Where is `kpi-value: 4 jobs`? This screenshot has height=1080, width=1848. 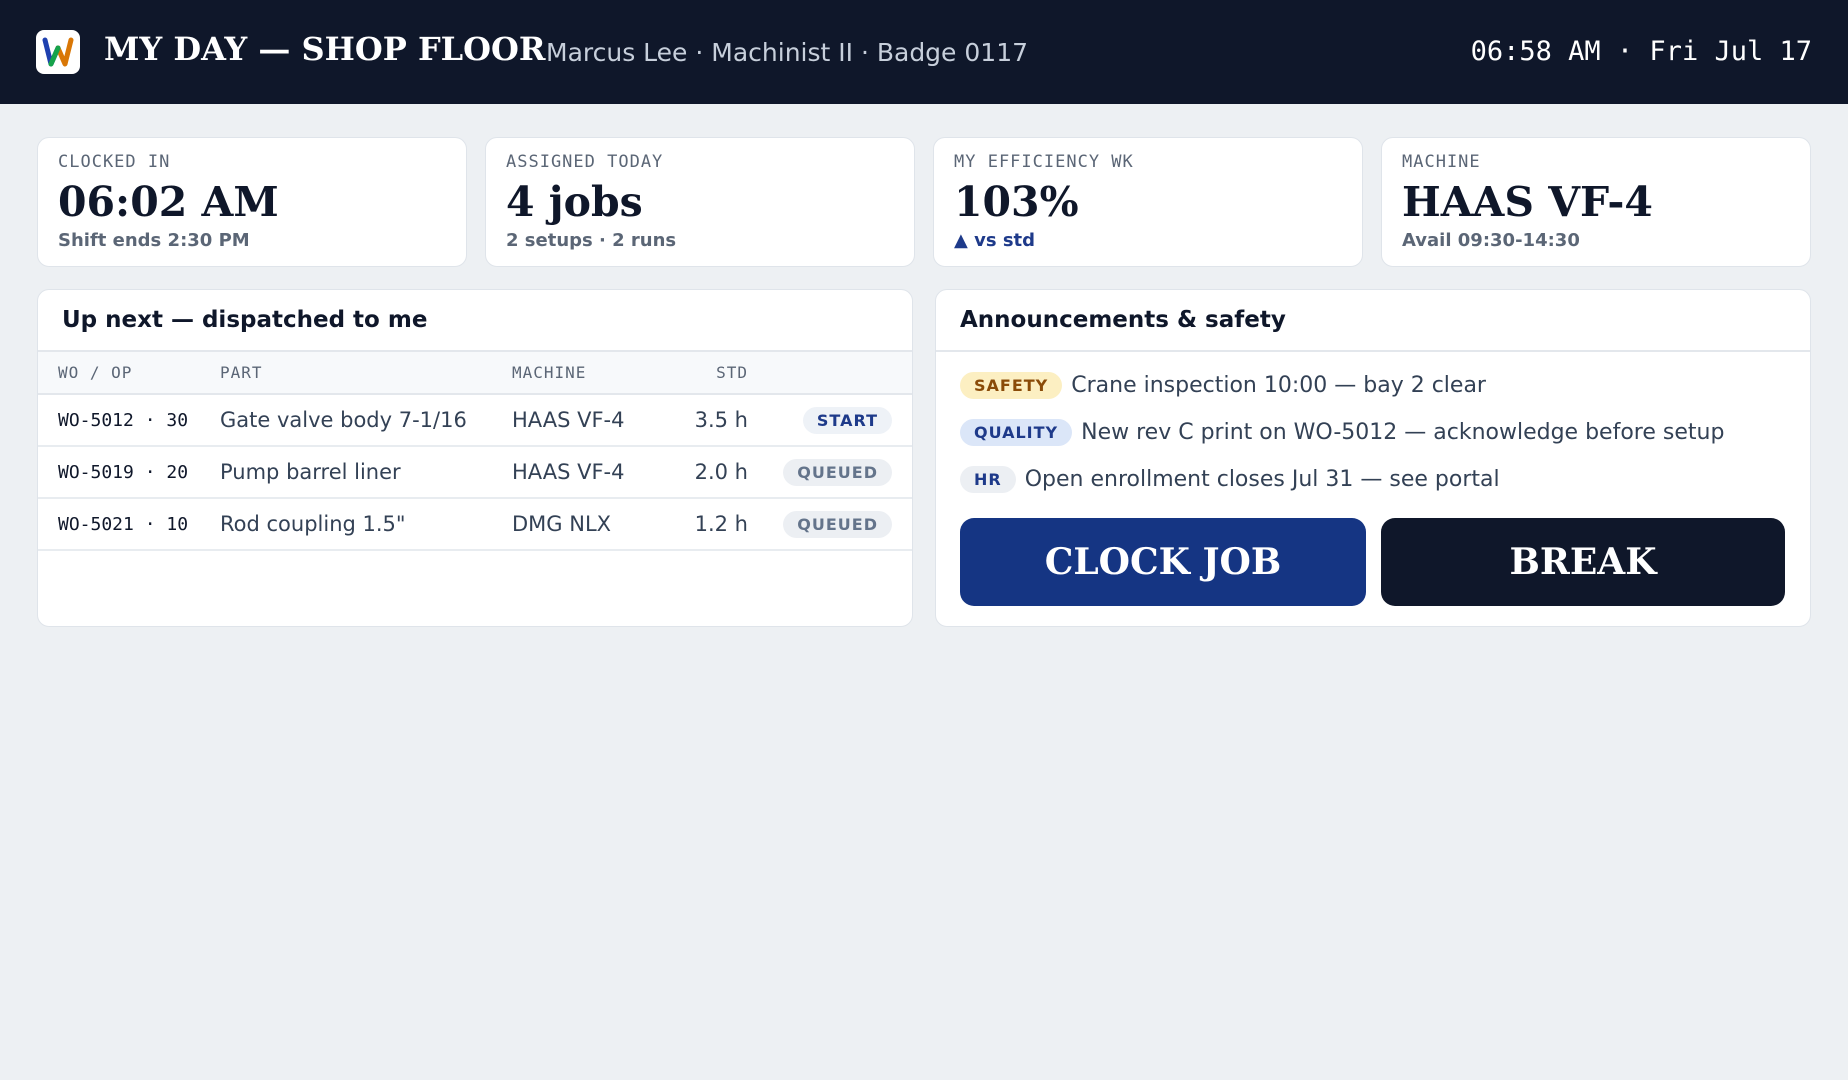 kpi-value: 4 jobs is located at coordinates (574, 202).